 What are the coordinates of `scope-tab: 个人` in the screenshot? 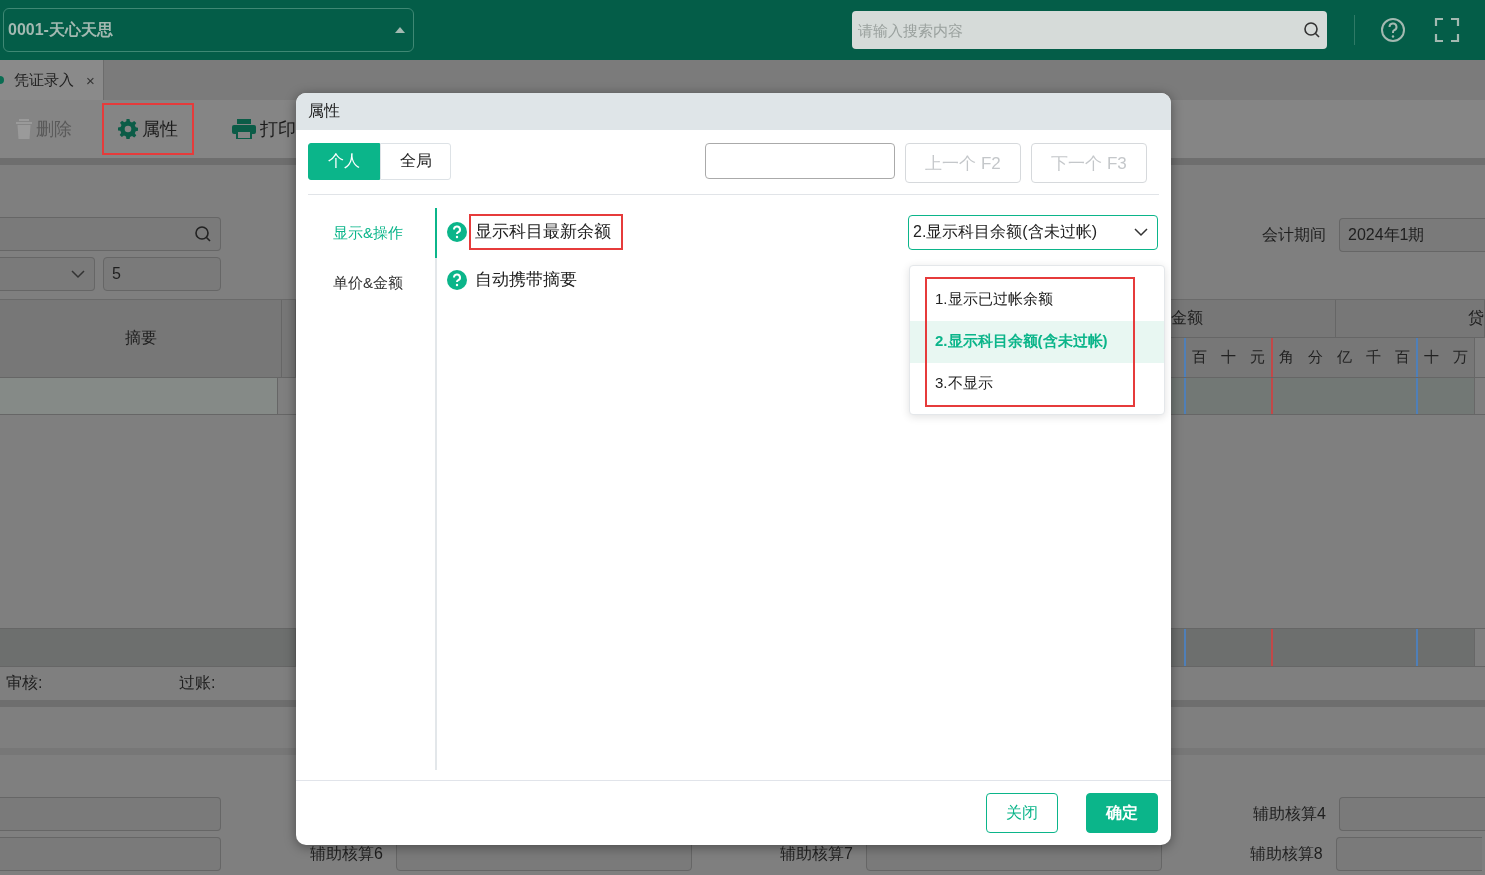 It's located at (344, 161).